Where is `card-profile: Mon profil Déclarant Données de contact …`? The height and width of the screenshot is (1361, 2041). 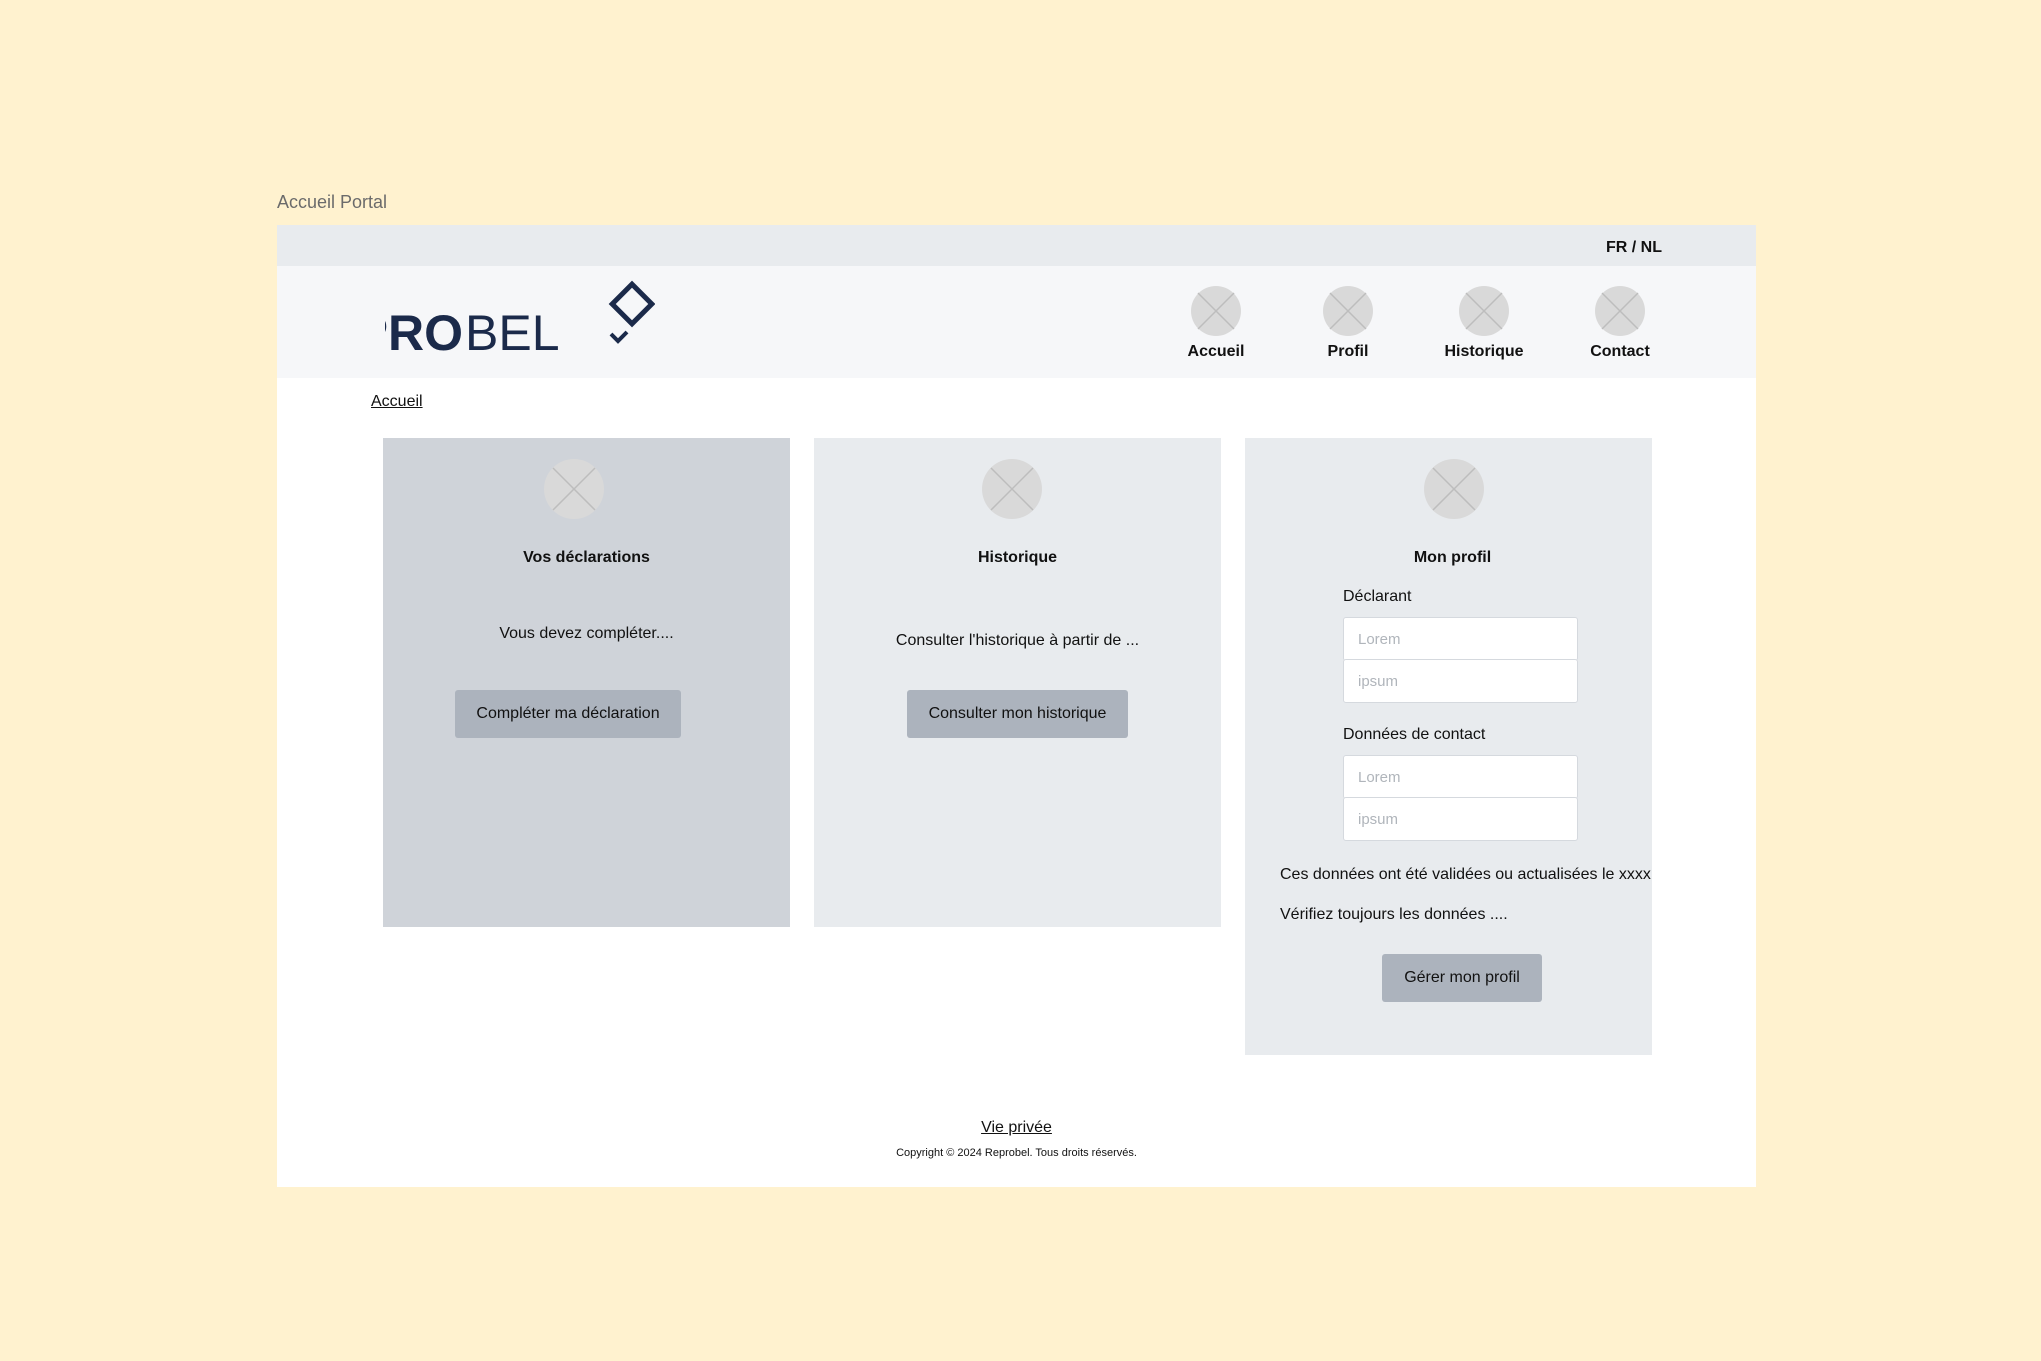 card-profile: Mon profil Déclarant Données de contact … is located at coordinates (1448, 746).